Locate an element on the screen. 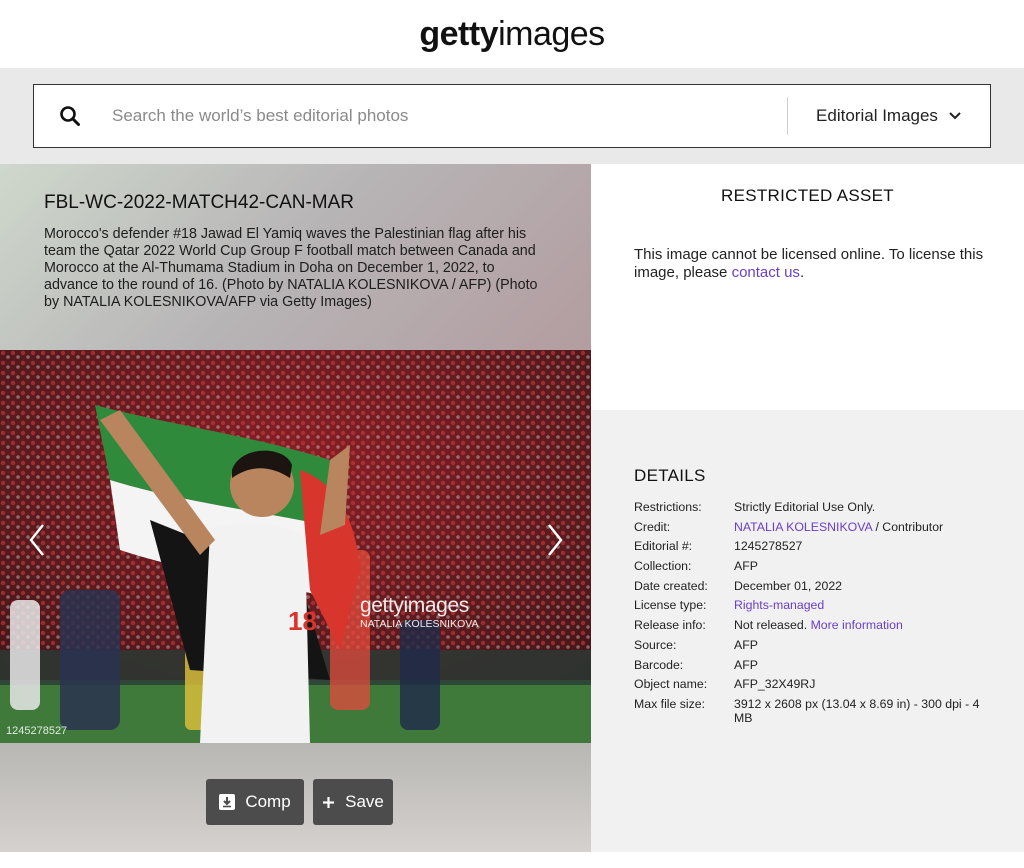 This screenshot has height=868, width=1024. more-information-link: More information is located at coordinates (857, 625).